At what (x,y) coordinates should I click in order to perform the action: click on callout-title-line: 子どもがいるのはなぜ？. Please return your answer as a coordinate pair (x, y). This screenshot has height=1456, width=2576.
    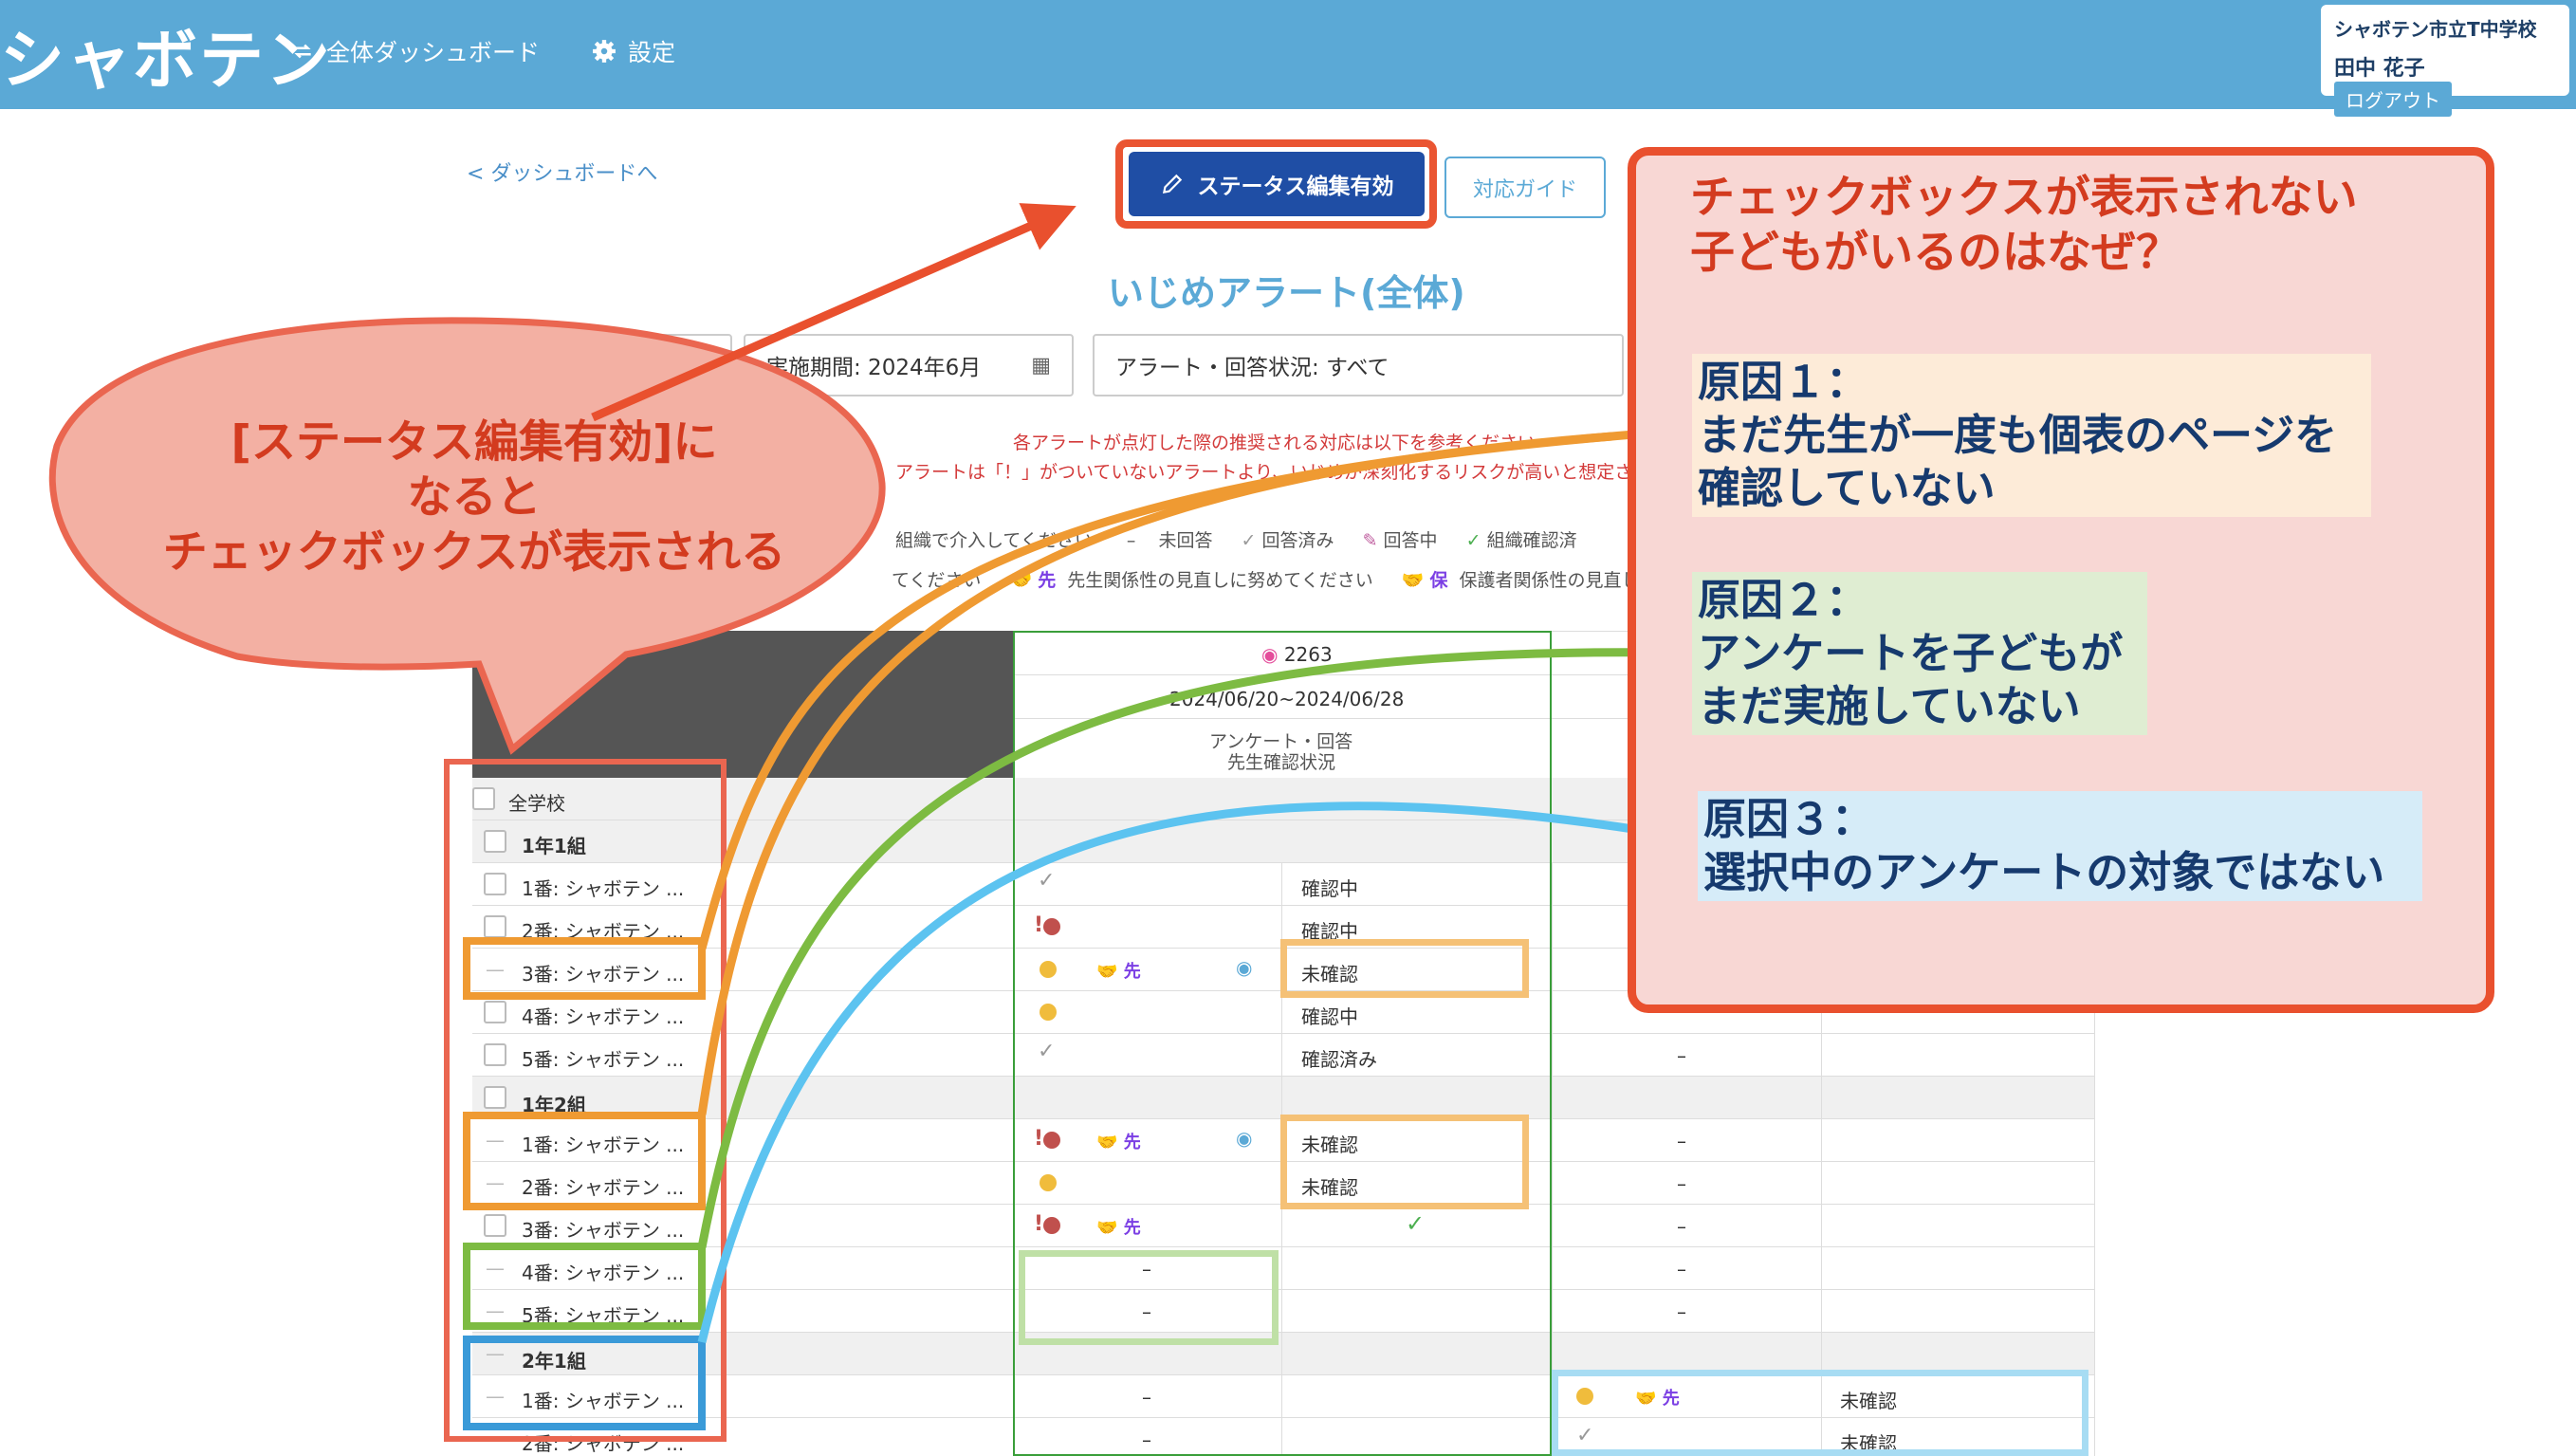
    Looking at the image, I should click on (1935, 253).